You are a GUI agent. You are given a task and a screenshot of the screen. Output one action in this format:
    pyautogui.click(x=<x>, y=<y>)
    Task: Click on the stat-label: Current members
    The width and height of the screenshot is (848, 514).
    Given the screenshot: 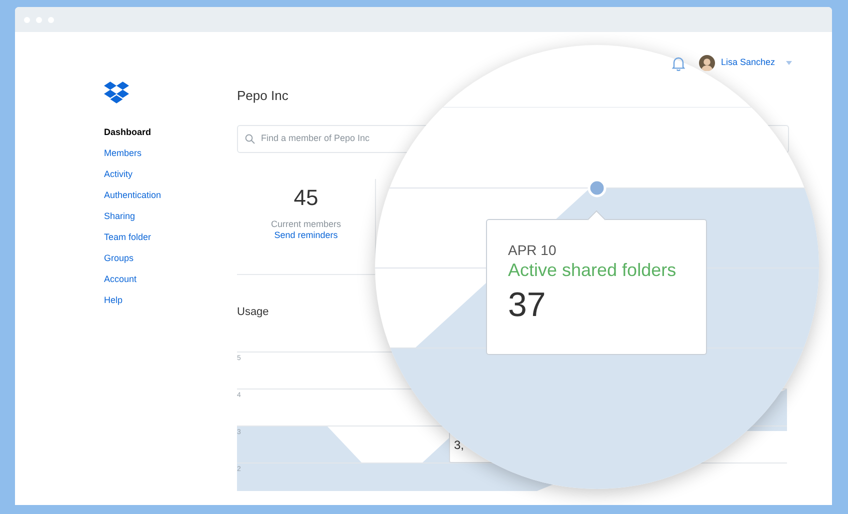 What is the action you would take?
    pyautogui.click(x=306, y=224)
    